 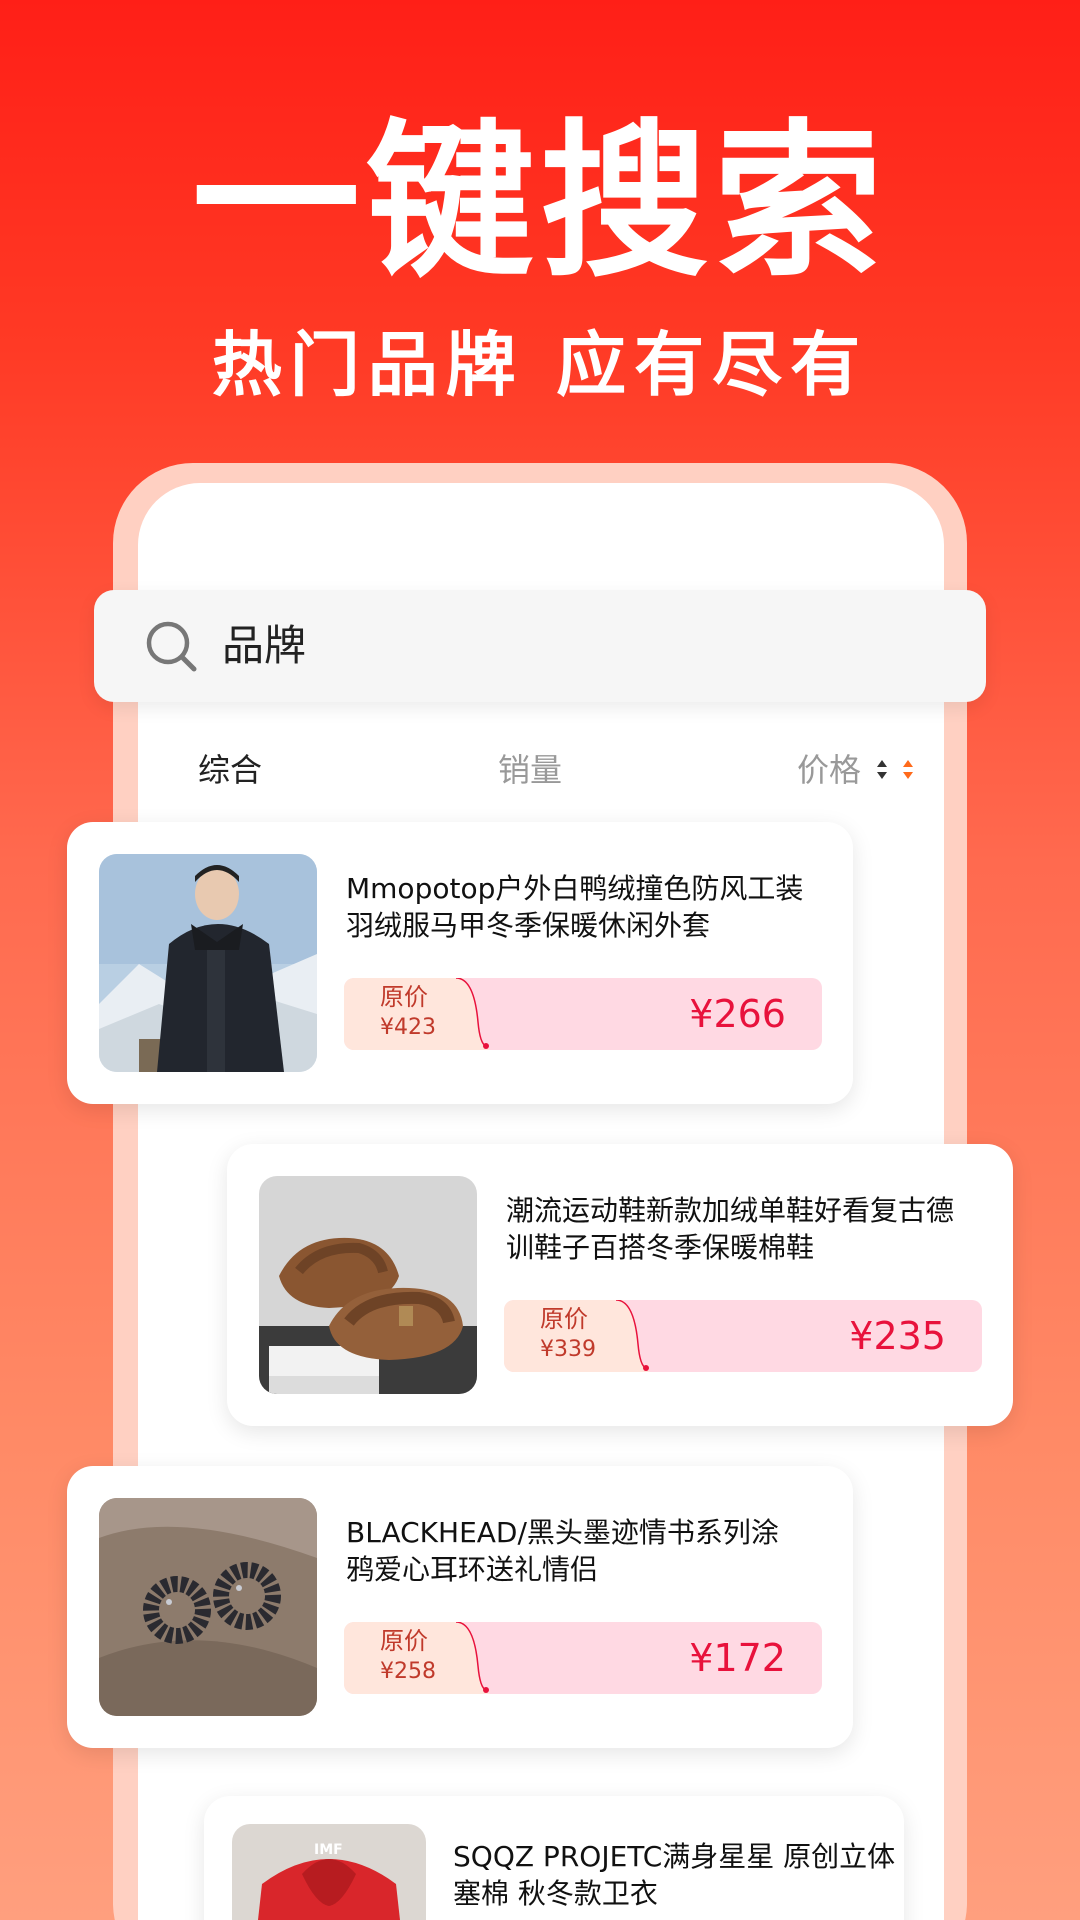 I want to click on search-query: 品牌, so click(x=264, y=645).